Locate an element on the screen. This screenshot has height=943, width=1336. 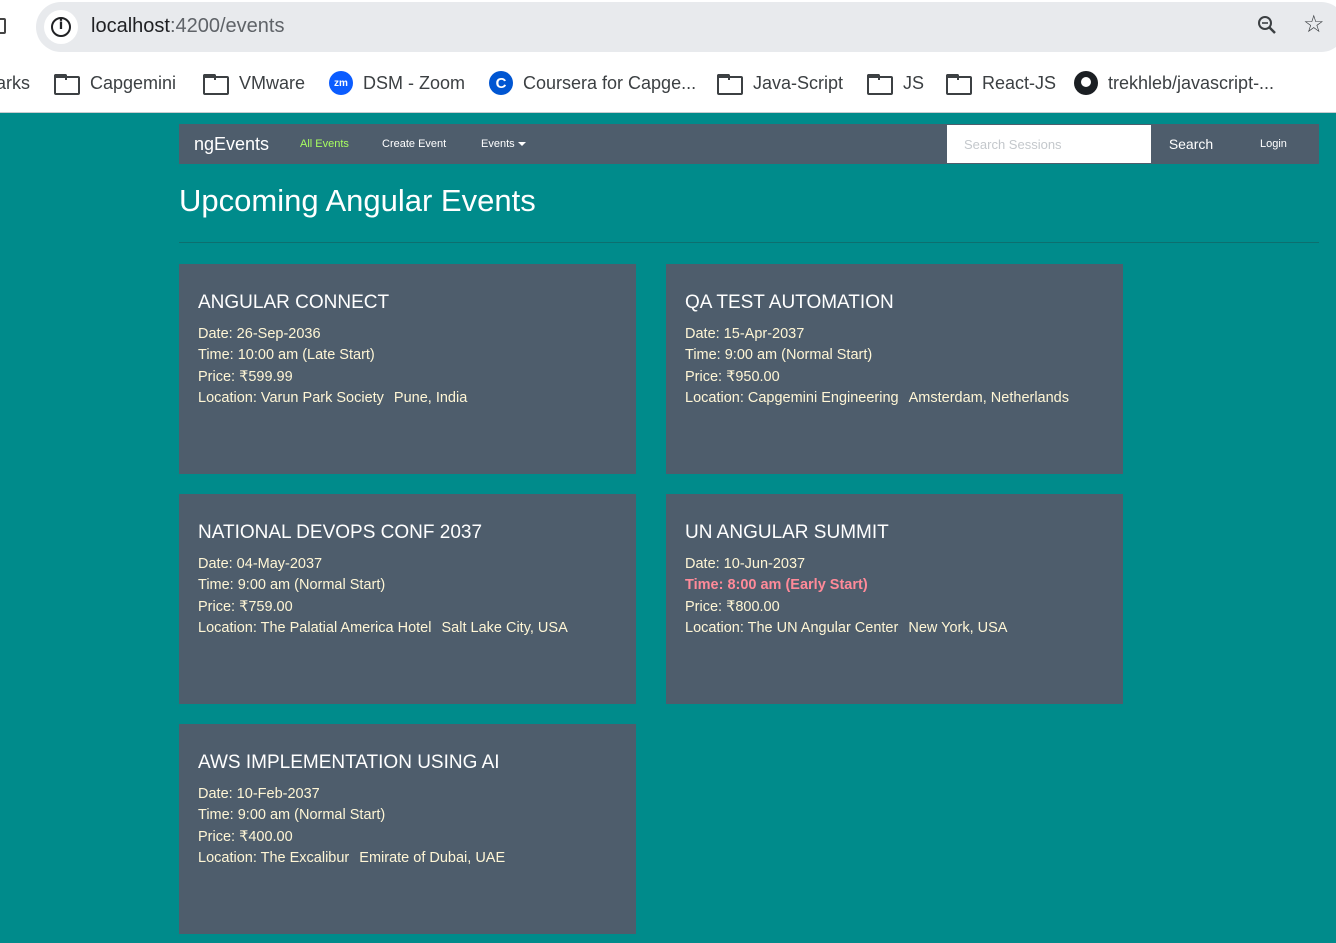
event-date: Date: 15-Apr-2037 is located at coordinates (745, 334).